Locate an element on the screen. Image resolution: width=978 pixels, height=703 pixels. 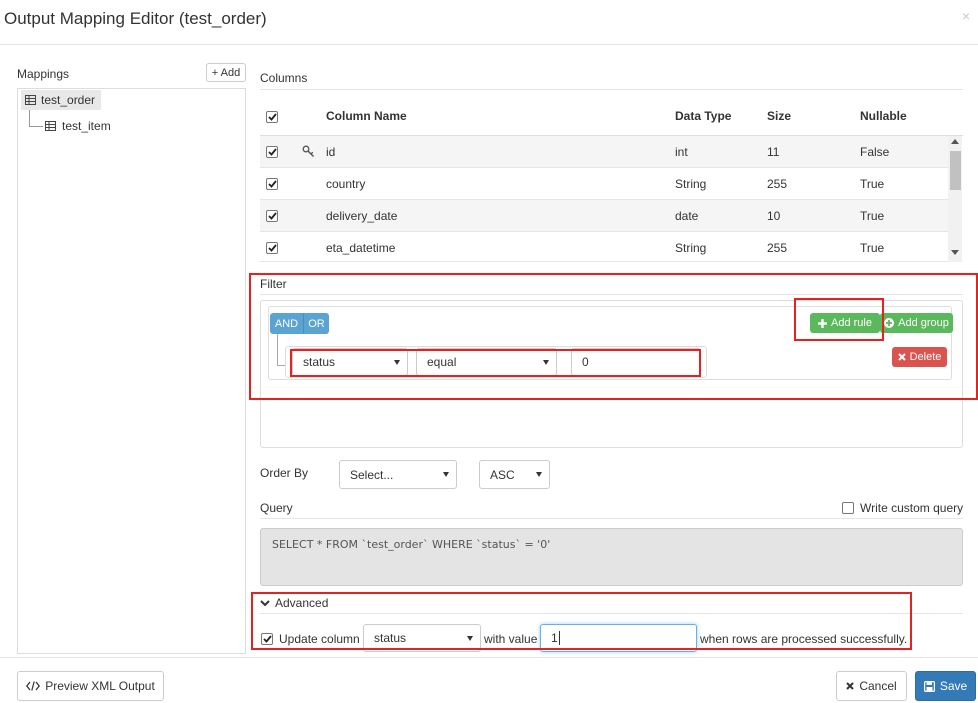
preview-xml-button: Preview XML Output is located at coordinates (90, 686).